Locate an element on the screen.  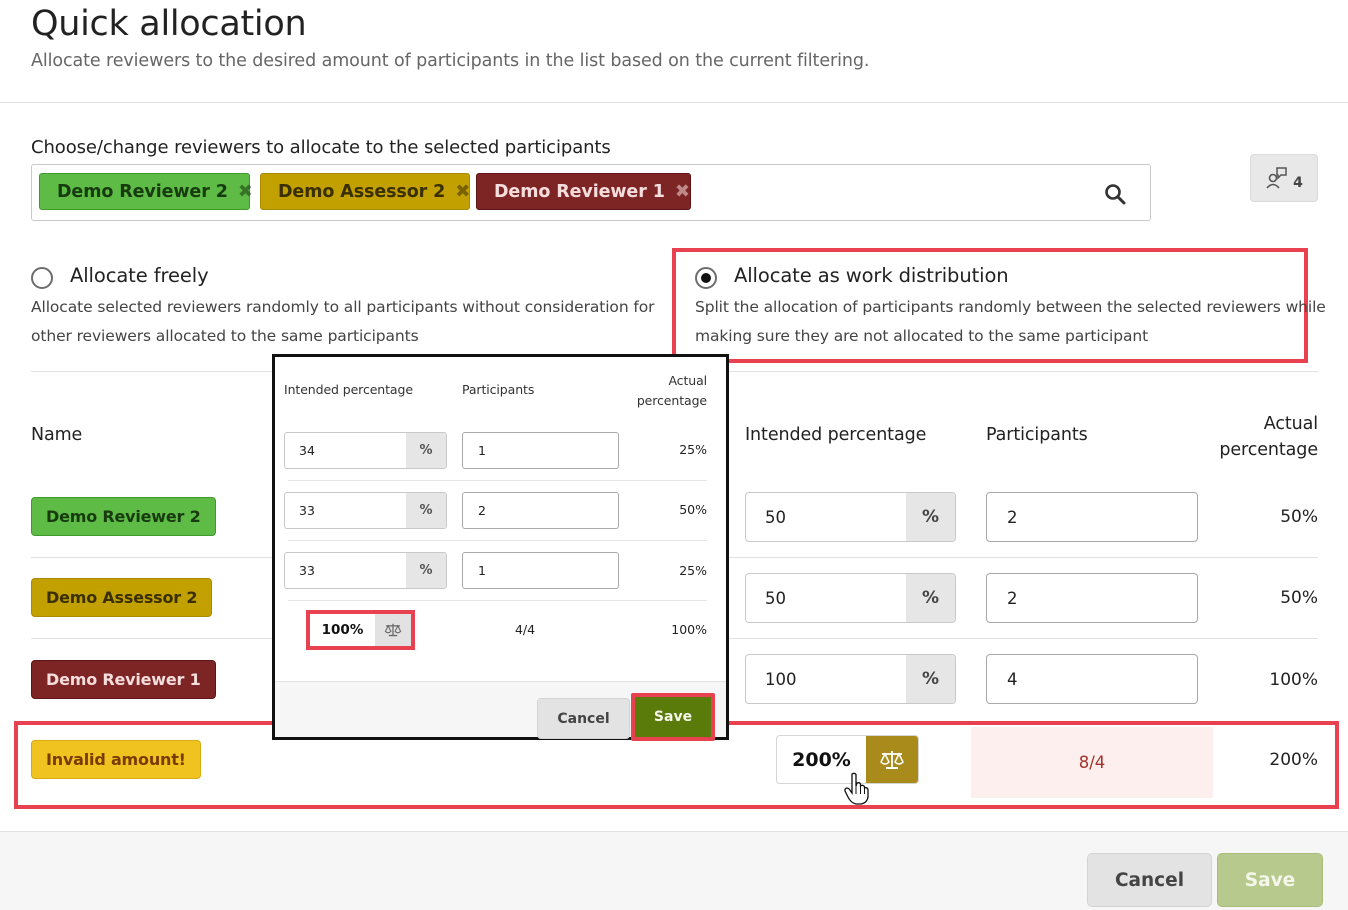
input-value: 34 is located at coordinates (345, 450).